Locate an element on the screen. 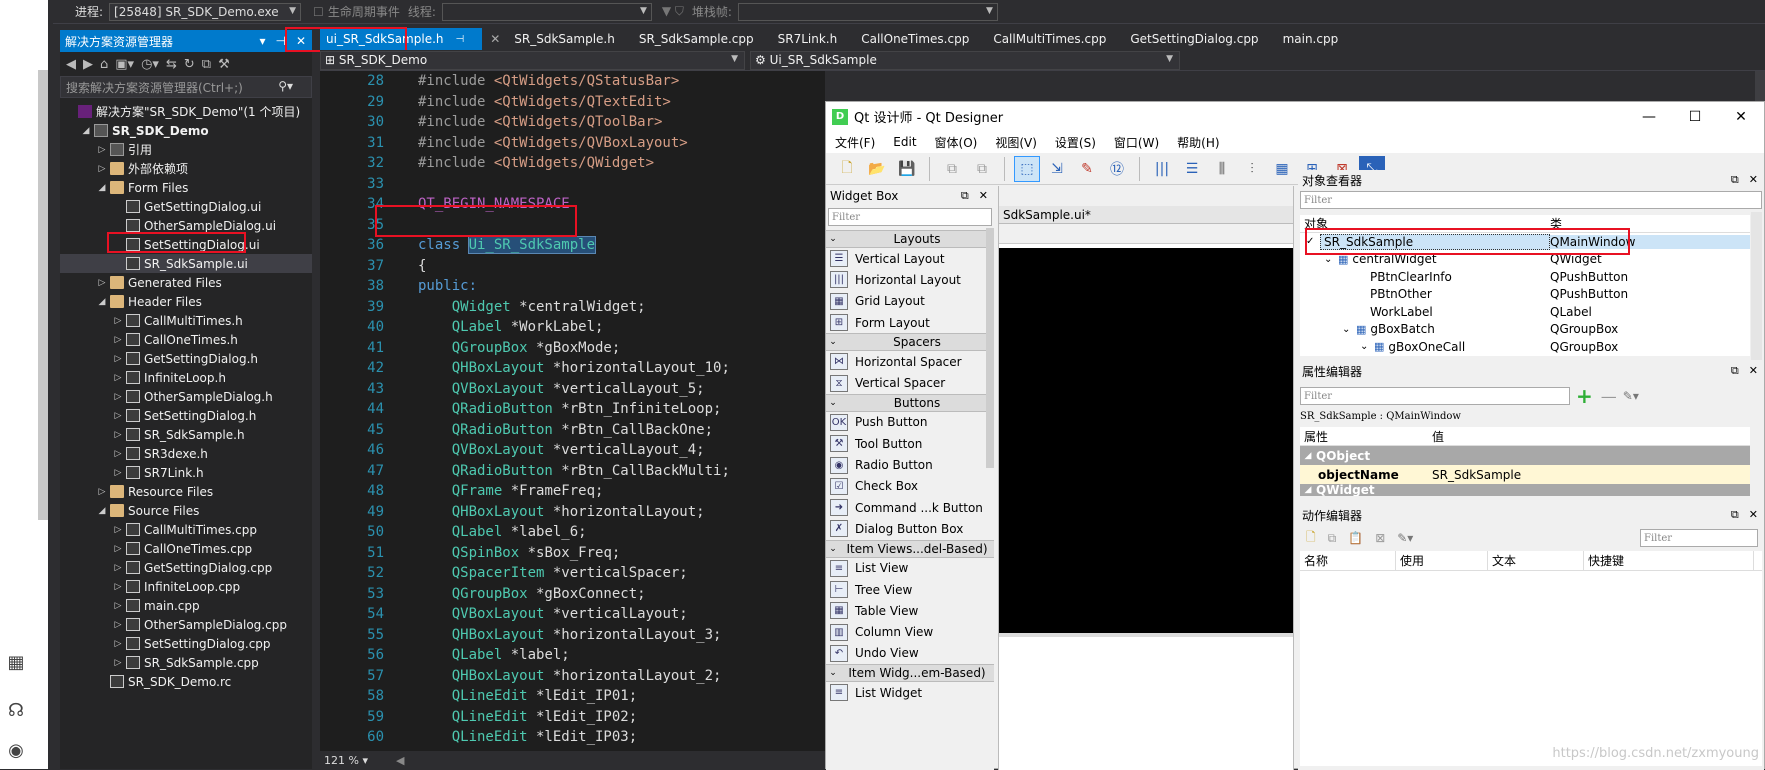 Image resolution: width=1765 pixels, height=770 pixels. property-group-qobject: ◢ QObject is located at coordinates (1525, 455).